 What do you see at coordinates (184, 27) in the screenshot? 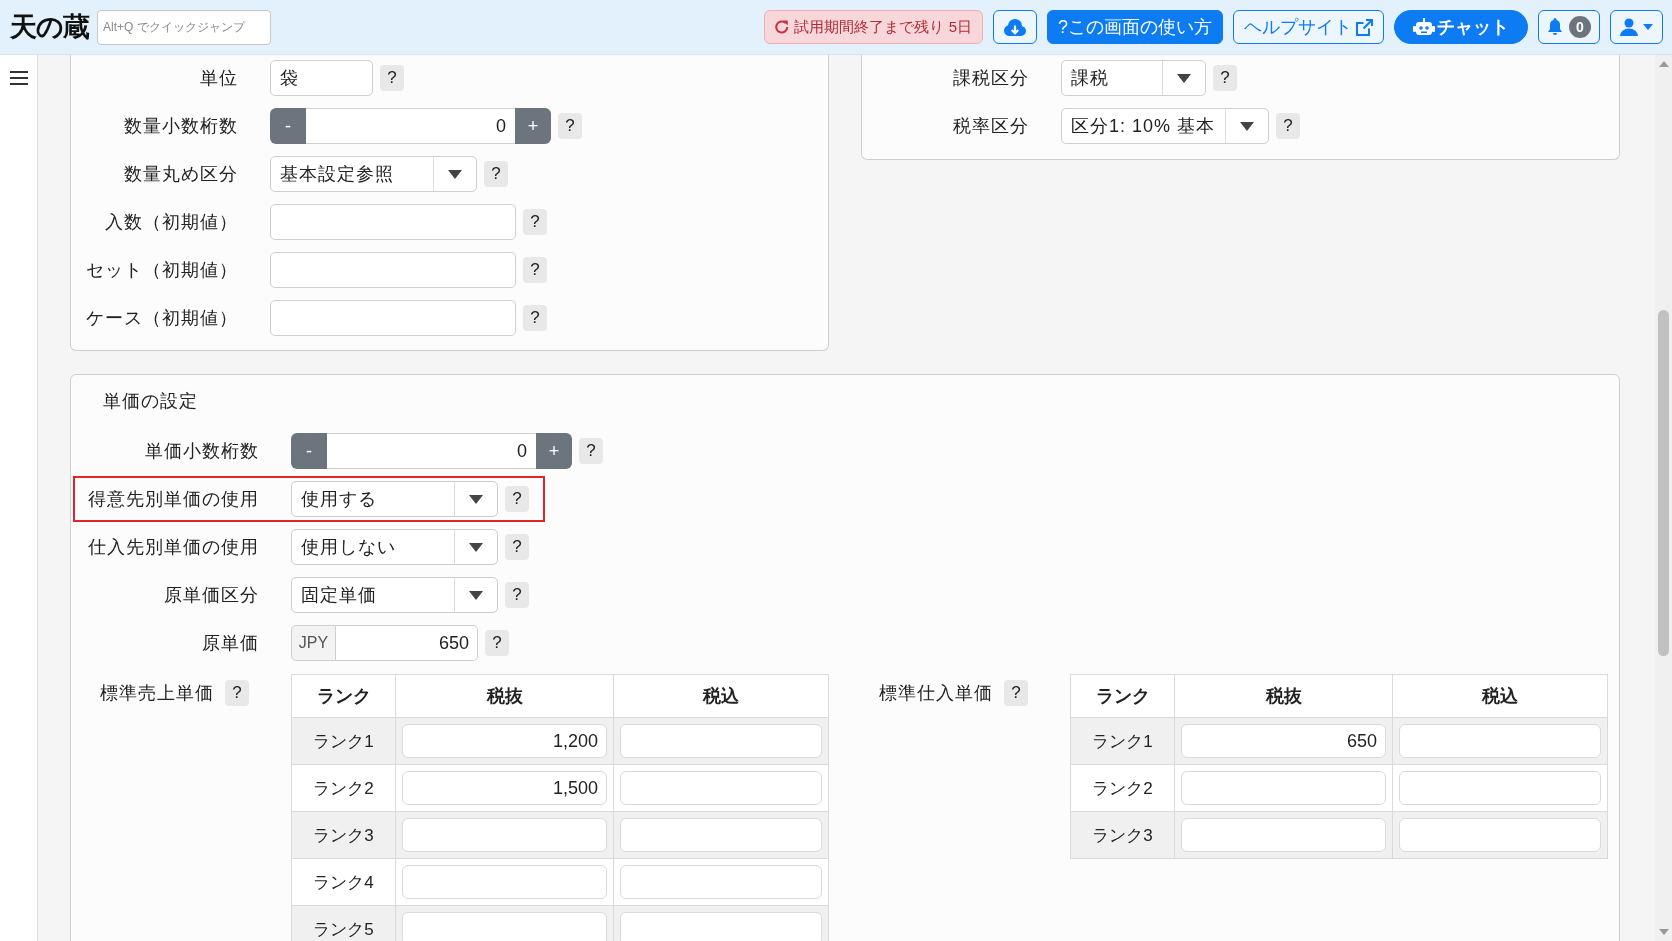
I see `search-field: Alt+Q でクイックジャンプ` at bounding box center [184, 27].